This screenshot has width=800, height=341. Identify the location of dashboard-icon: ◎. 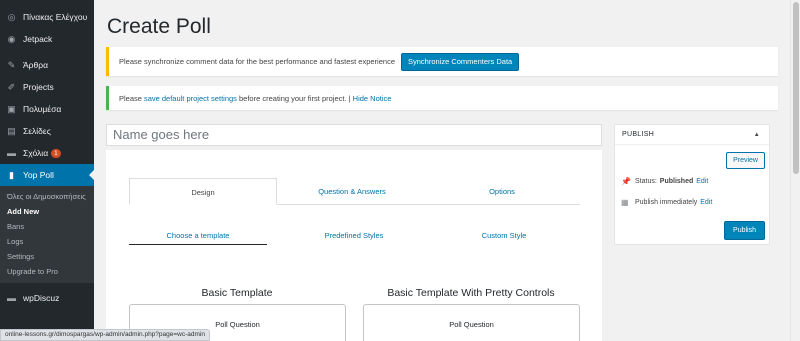
(11, 16).